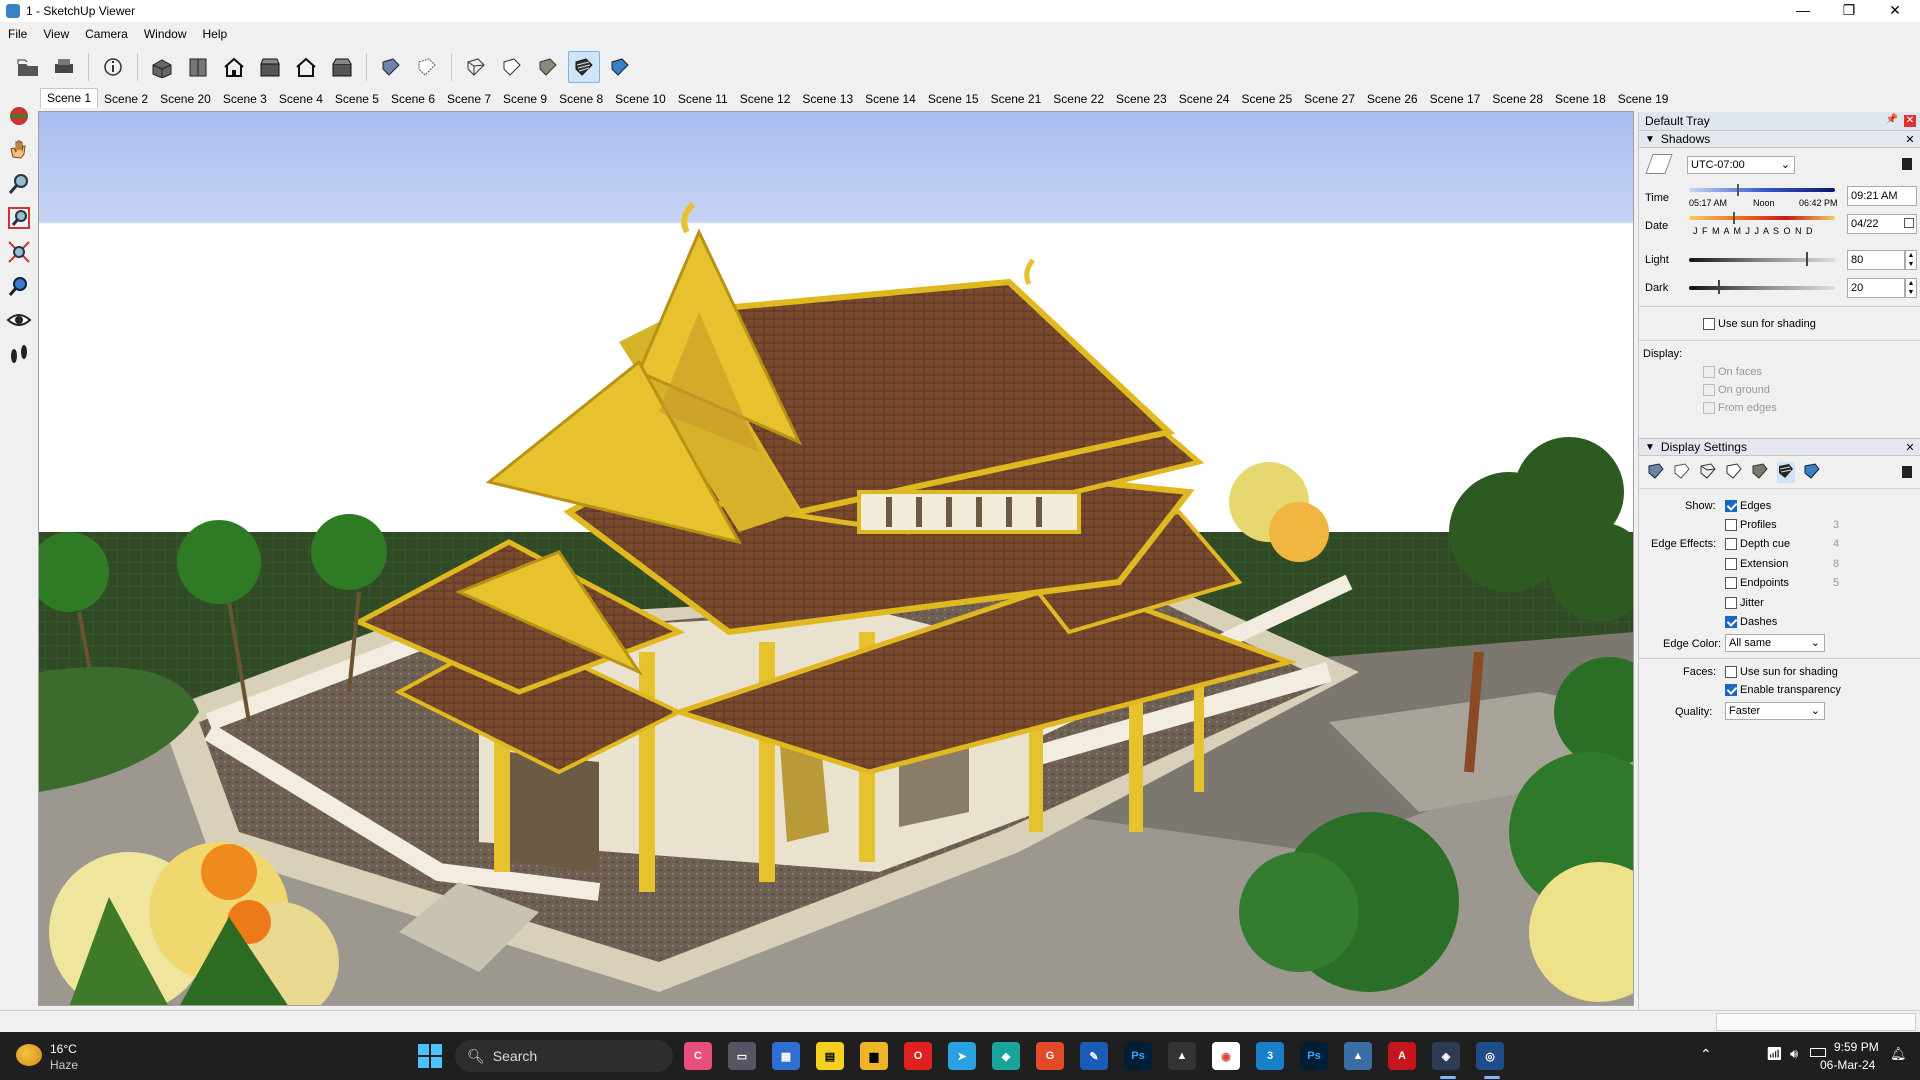 This screenshot has height=1080, width=1920. What do you see at coordinates (1656, 472) in the screenshot?
I see `xray-face-style-icon` at bounding box center [1656, 472].